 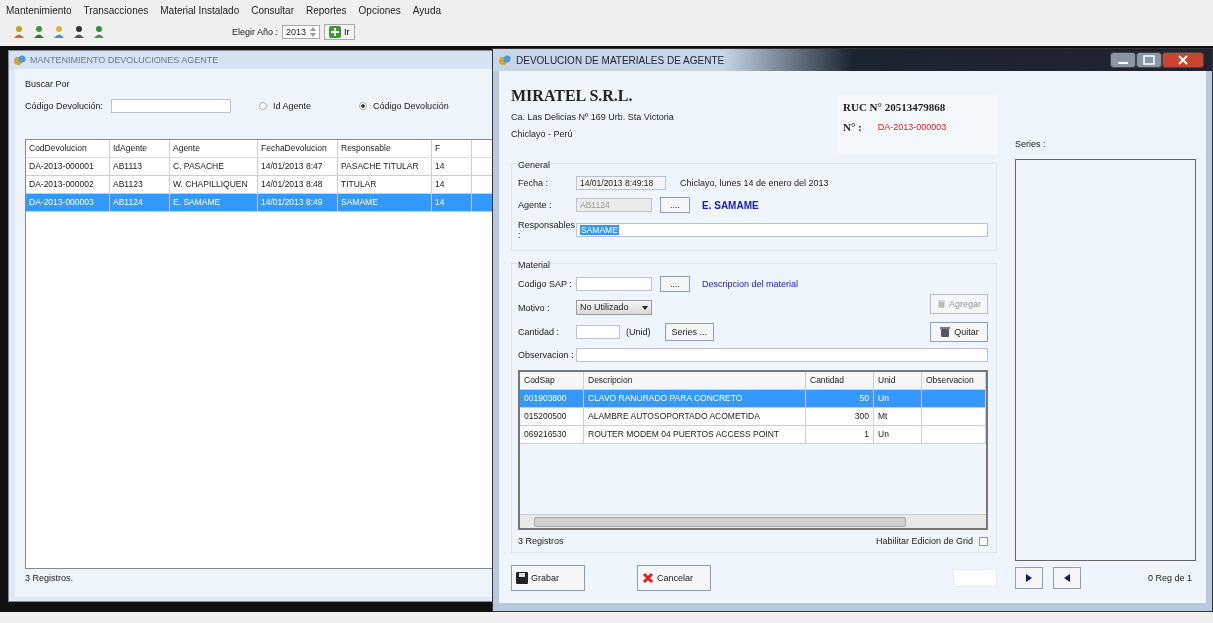 I want to click on right-triangle-icon, so click(x=1029, y=578).